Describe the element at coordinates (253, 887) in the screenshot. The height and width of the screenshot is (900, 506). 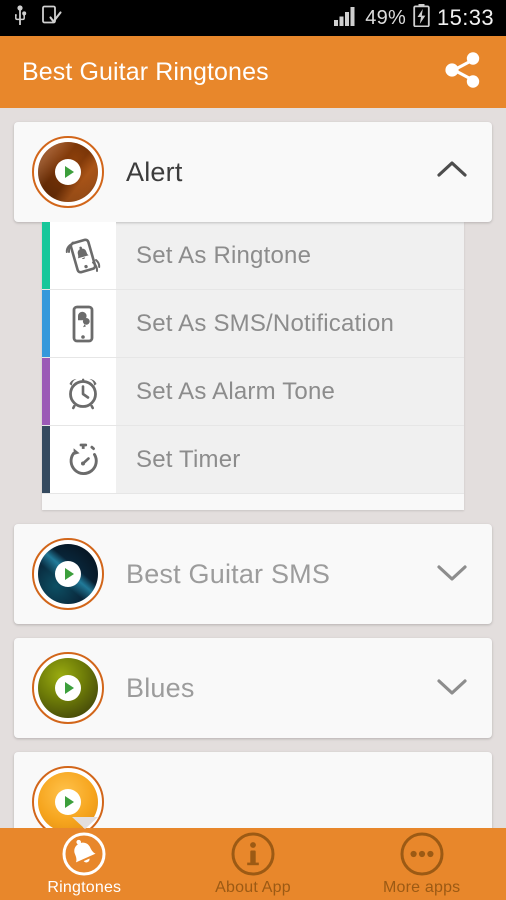
I see `tab-label: About App` at that location.